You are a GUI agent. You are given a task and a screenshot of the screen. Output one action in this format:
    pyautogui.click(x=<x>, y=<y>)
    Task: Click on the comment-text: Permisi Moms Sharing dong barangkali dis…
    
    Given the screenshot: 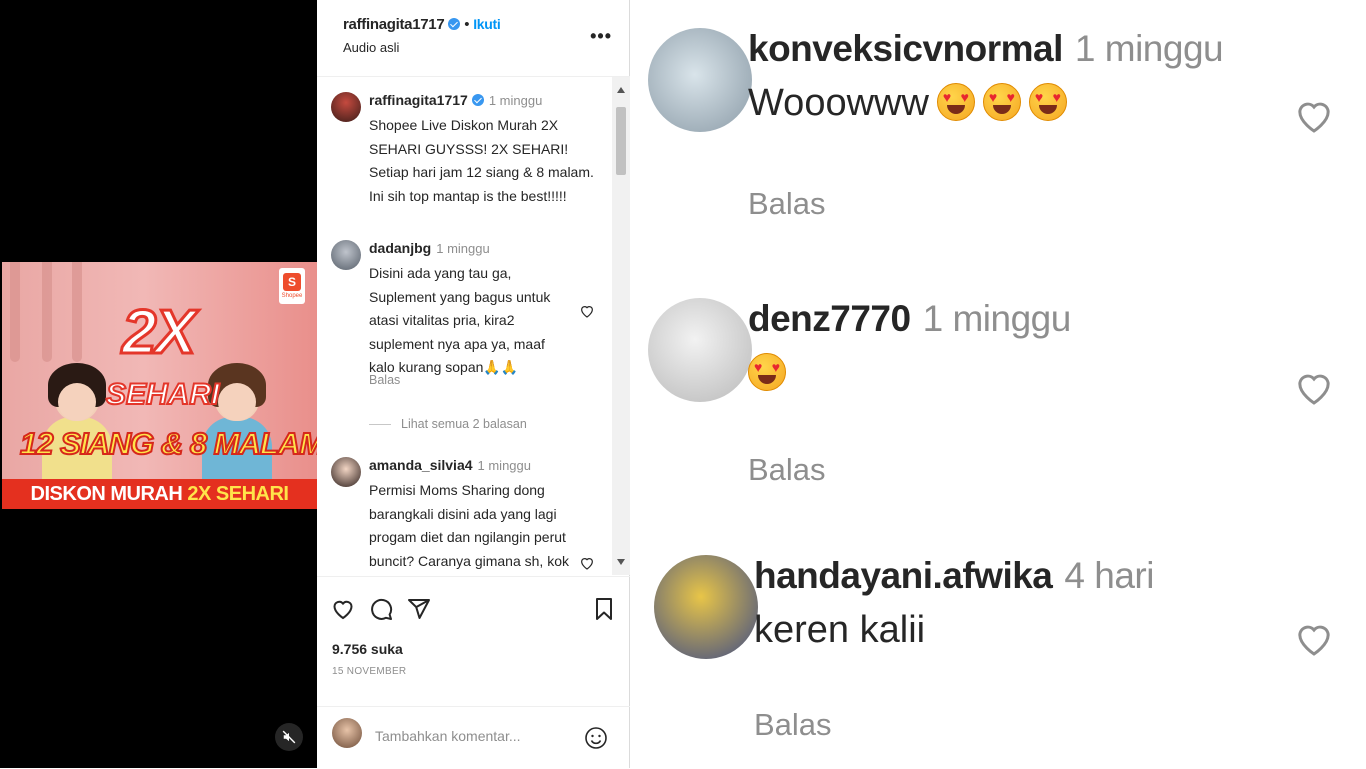 What is the action you would take?
    pyautogui.click(x=469, y=525)
    